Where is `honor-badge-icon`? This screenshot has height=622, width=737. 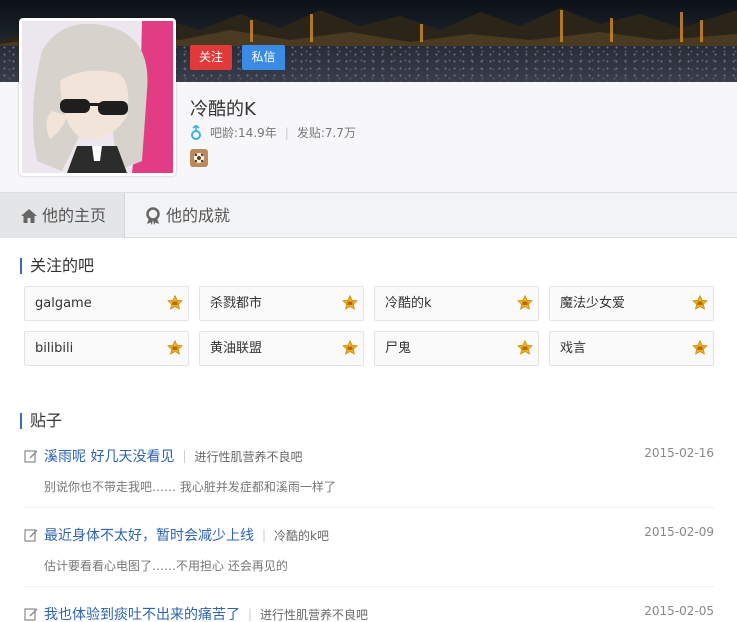
honor-badge-icon is located at coordinates (199, 158).